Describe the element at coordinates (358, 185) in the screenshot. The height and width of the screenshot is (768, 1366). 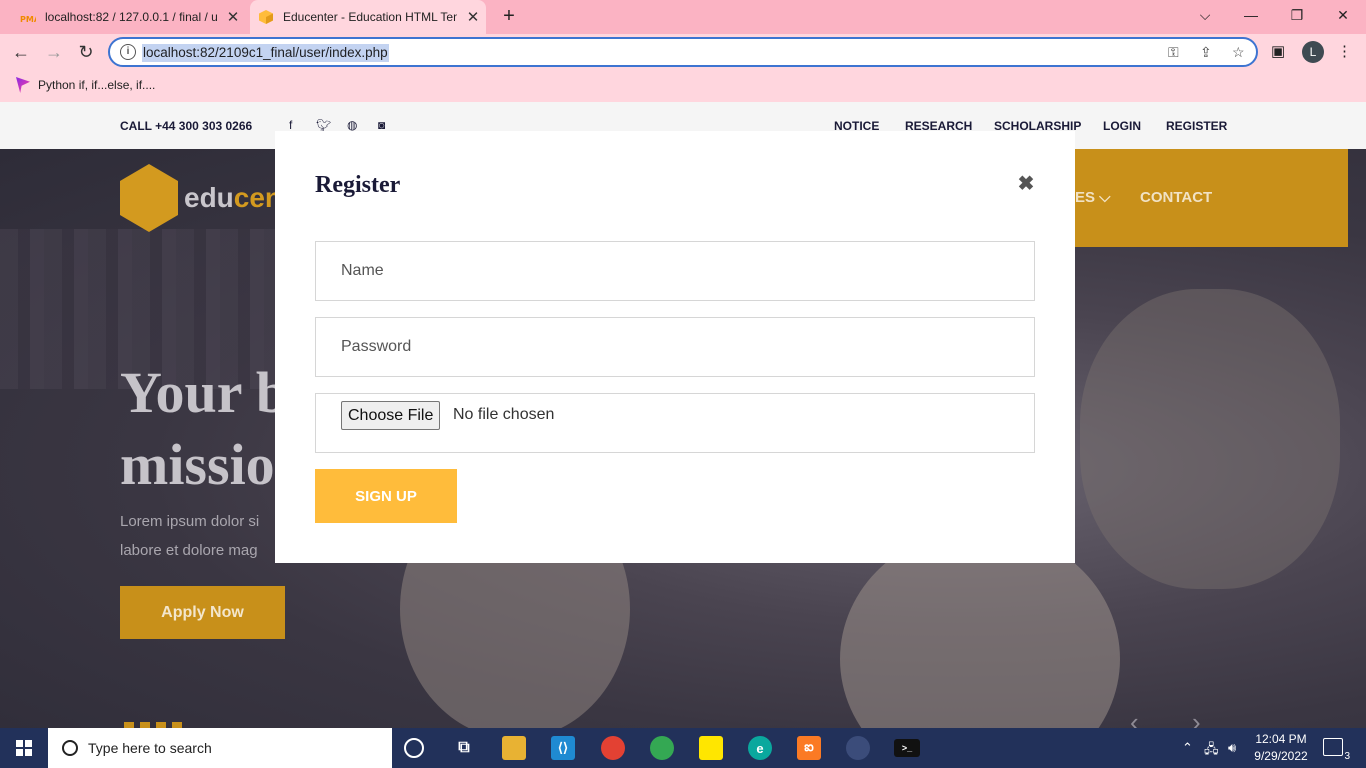
I see `modal-title: Register` at that location.